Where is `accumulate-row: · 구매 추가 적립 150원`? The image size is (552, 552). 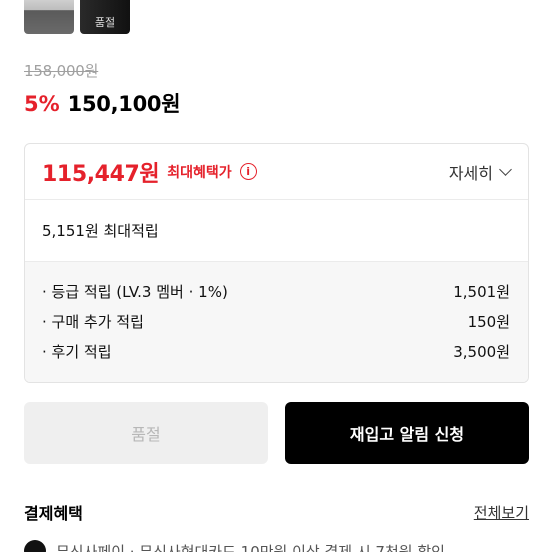
accumulate-row: · 구매 추가 적립 150원 is located at coordinates (276, 321).